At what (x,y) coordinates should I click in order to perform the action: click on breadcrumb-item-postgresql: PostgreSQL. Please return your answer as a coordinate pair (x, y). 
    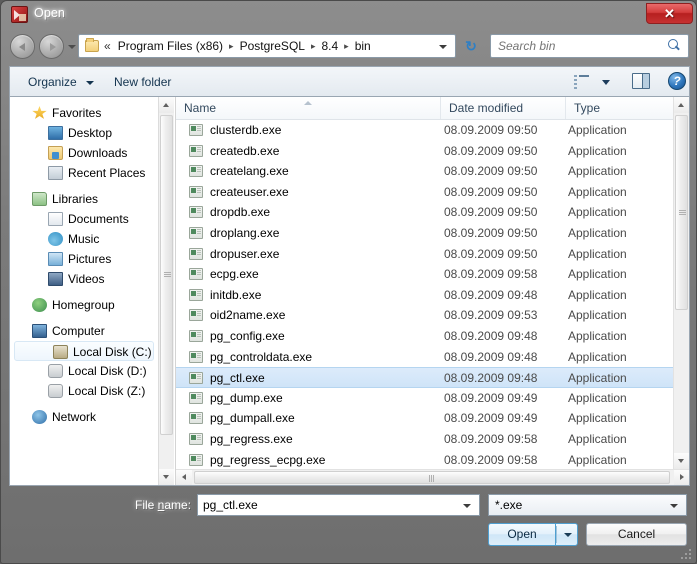
    Looking at the image, I should click on (272, 46).